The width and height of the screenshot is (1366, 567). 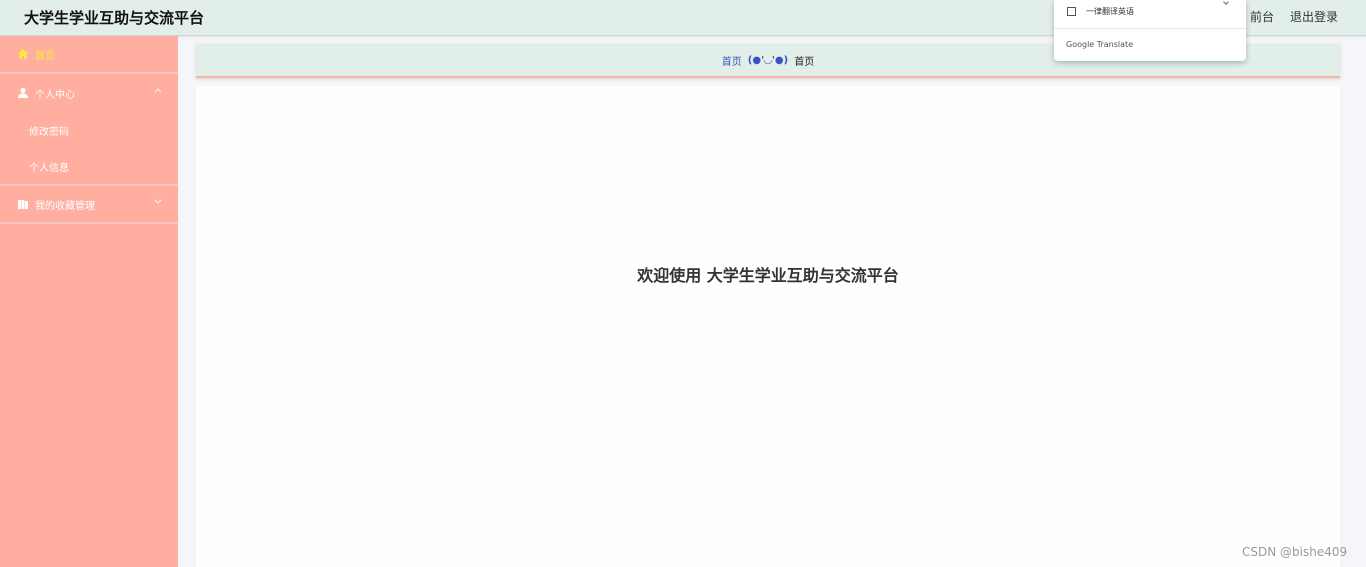 I want to click on sidebar-item-label: 个人中心, so click(x=55, y=95).